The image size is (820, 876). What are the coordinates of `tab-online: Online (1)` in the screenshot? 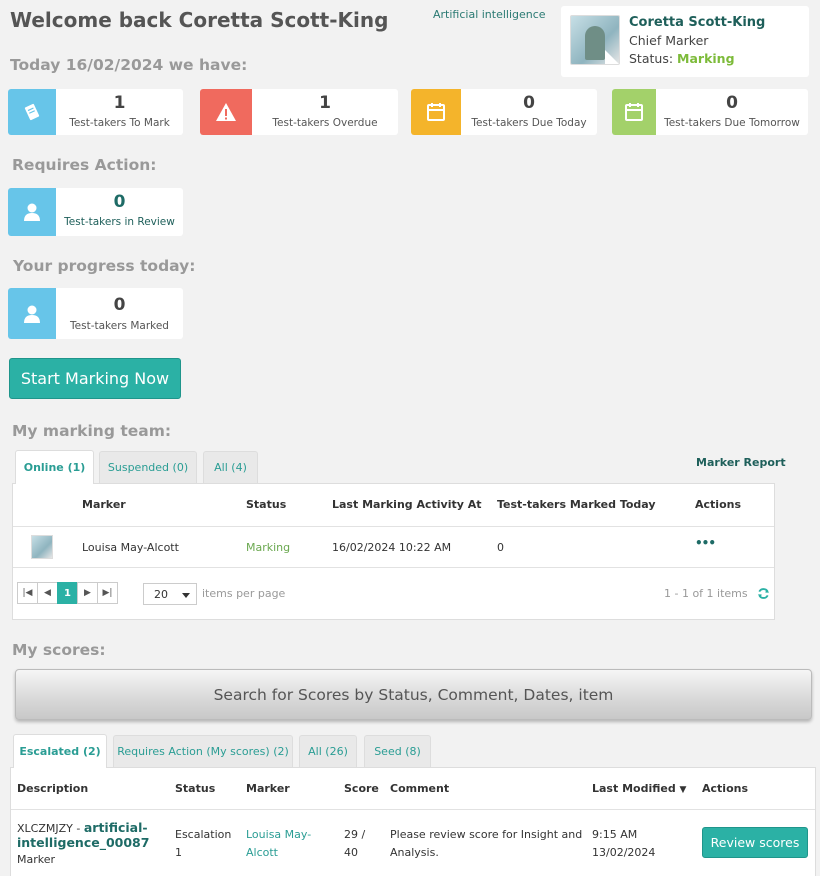 It's located at (54, 467).